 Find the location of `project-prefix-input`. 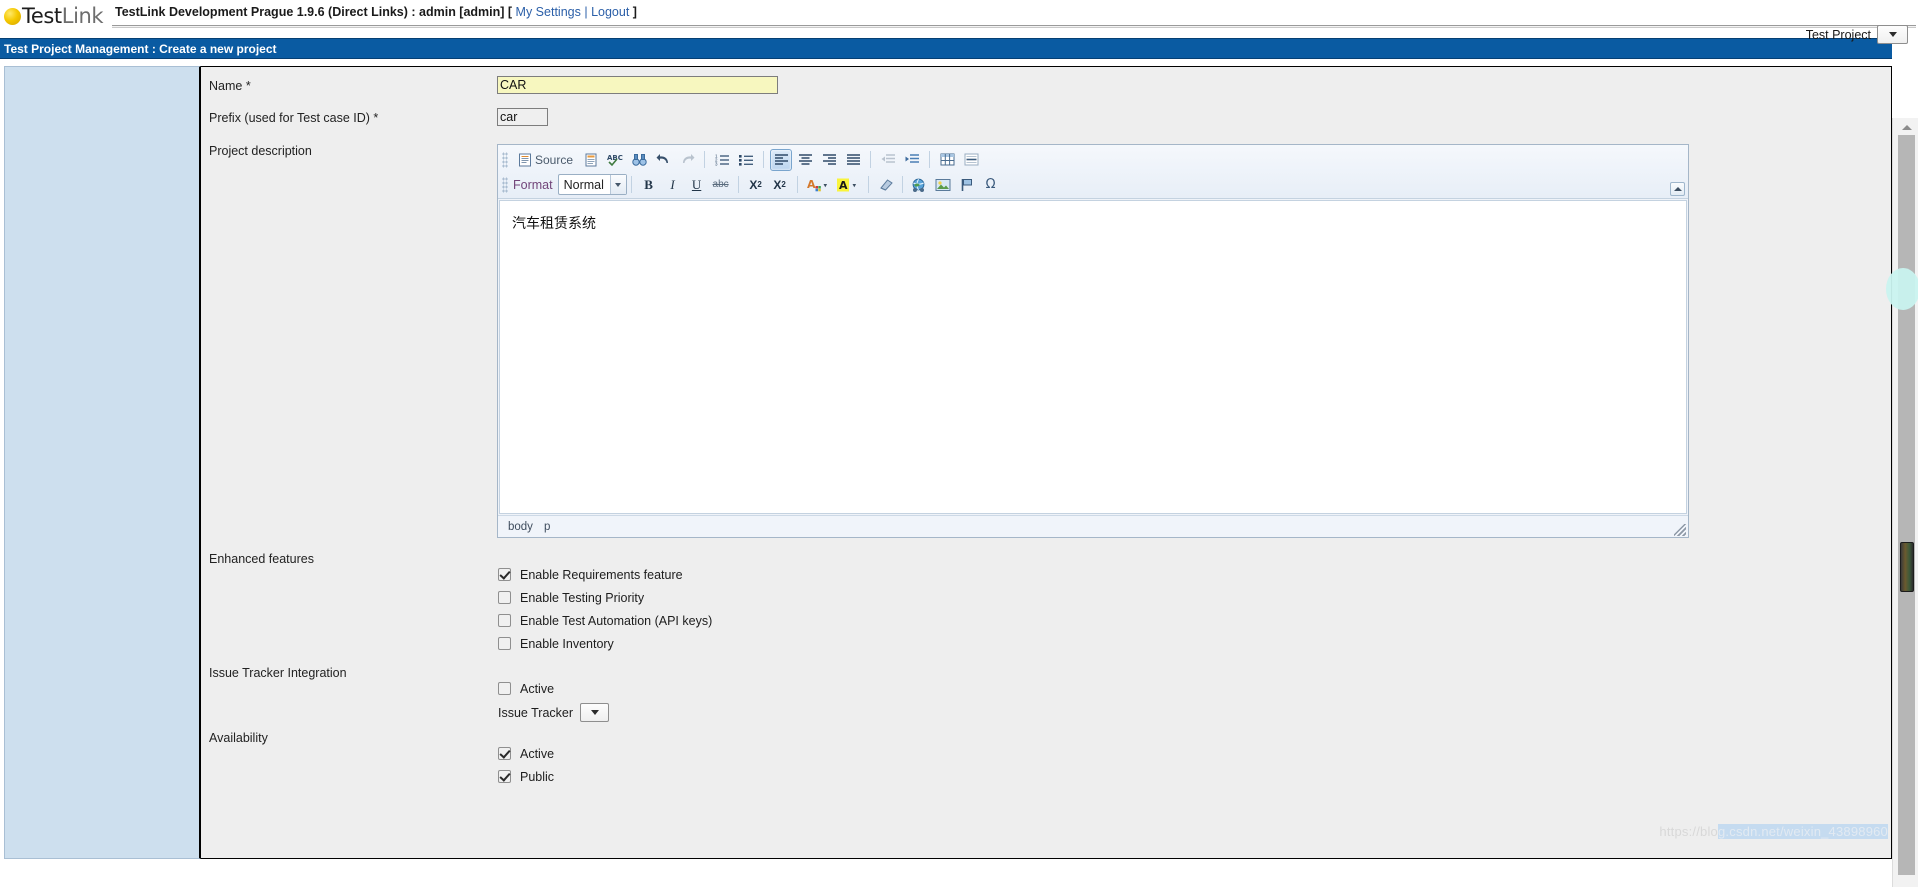

project-prefix-input is located at coordinates (522, 117).